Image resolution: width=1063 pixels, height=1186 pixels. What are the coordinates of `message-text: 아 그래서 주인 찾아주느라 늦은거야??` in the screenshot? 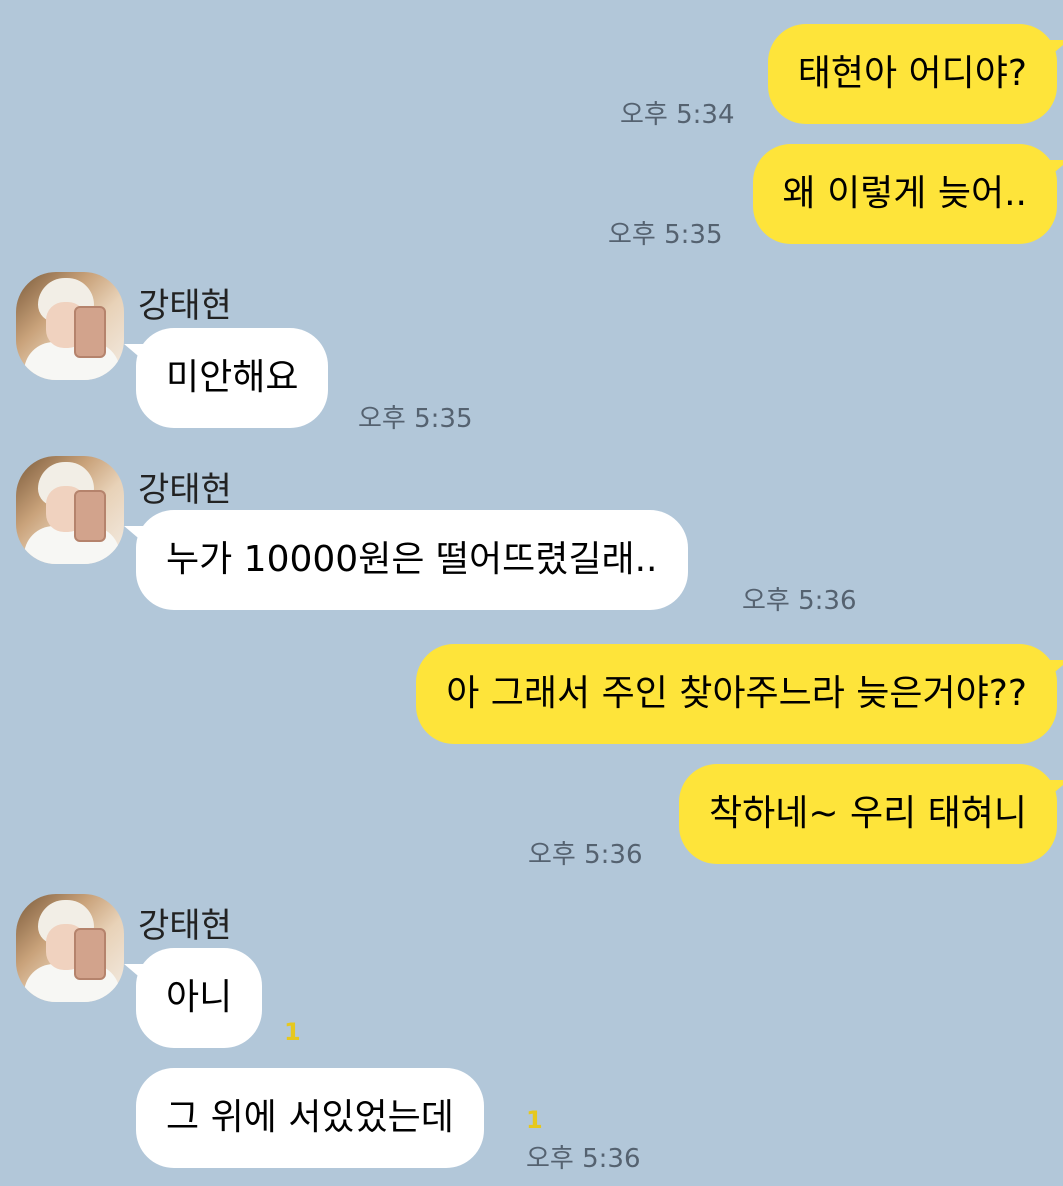 It's located at (736, 693).